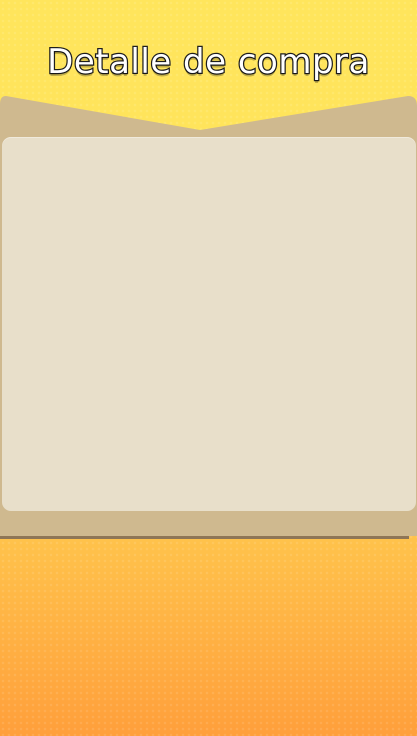 Image resolution: width=417 pixels, height=736 pixels. I want to click on page-title: Detalle de compra, so click(208, 62).